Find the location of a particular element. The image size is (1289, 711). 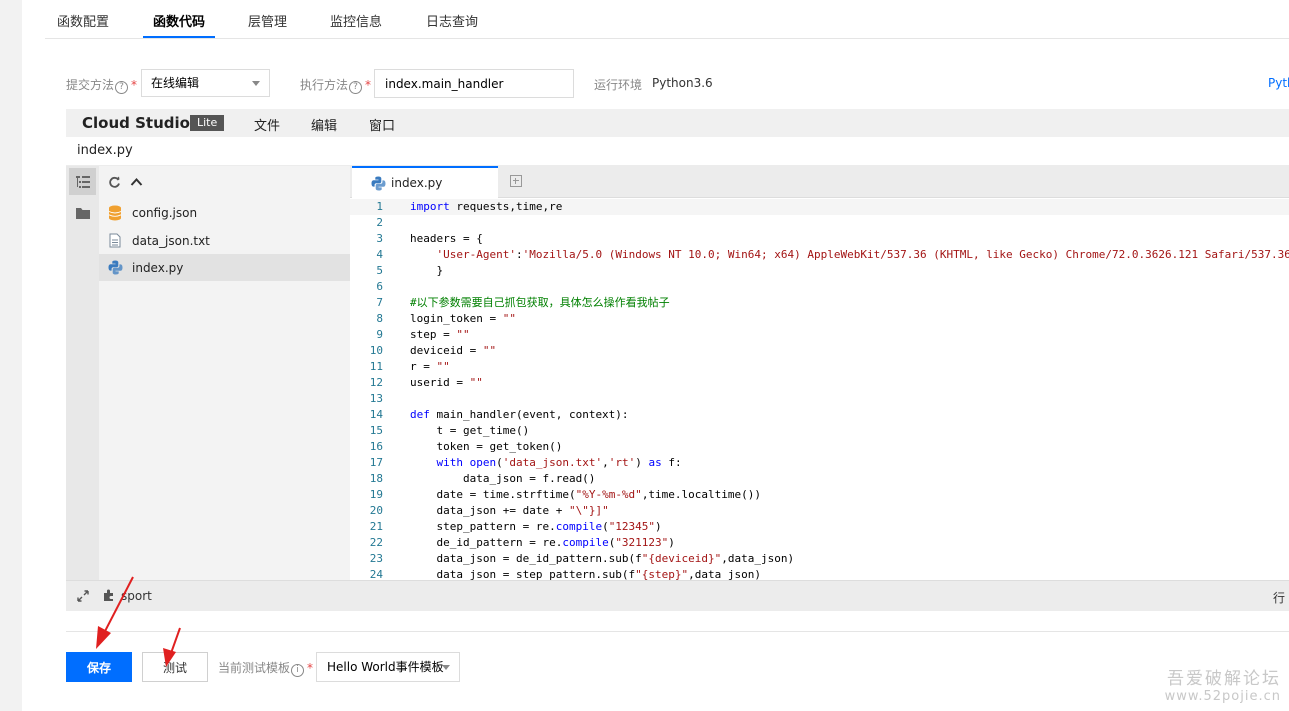

annotation-arrows is located at coordinates (138, 621).